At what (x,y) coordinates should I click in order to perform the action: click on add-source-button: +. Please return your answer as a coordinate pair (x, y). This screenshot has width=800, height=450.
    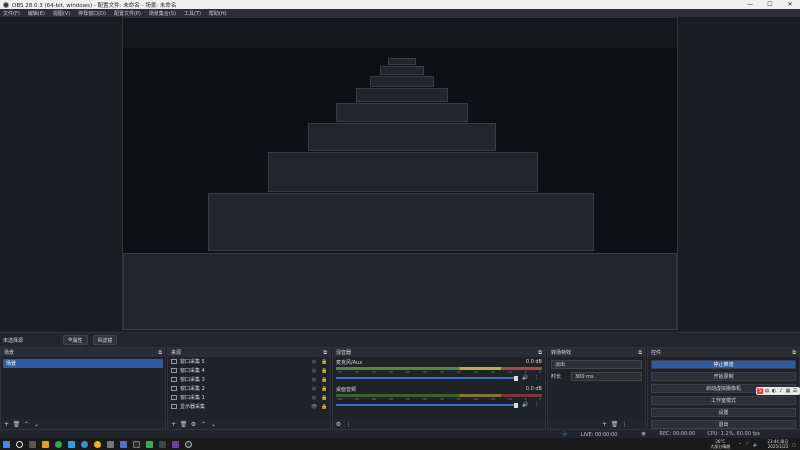
    Looking at the image, I should click on (173, 424).